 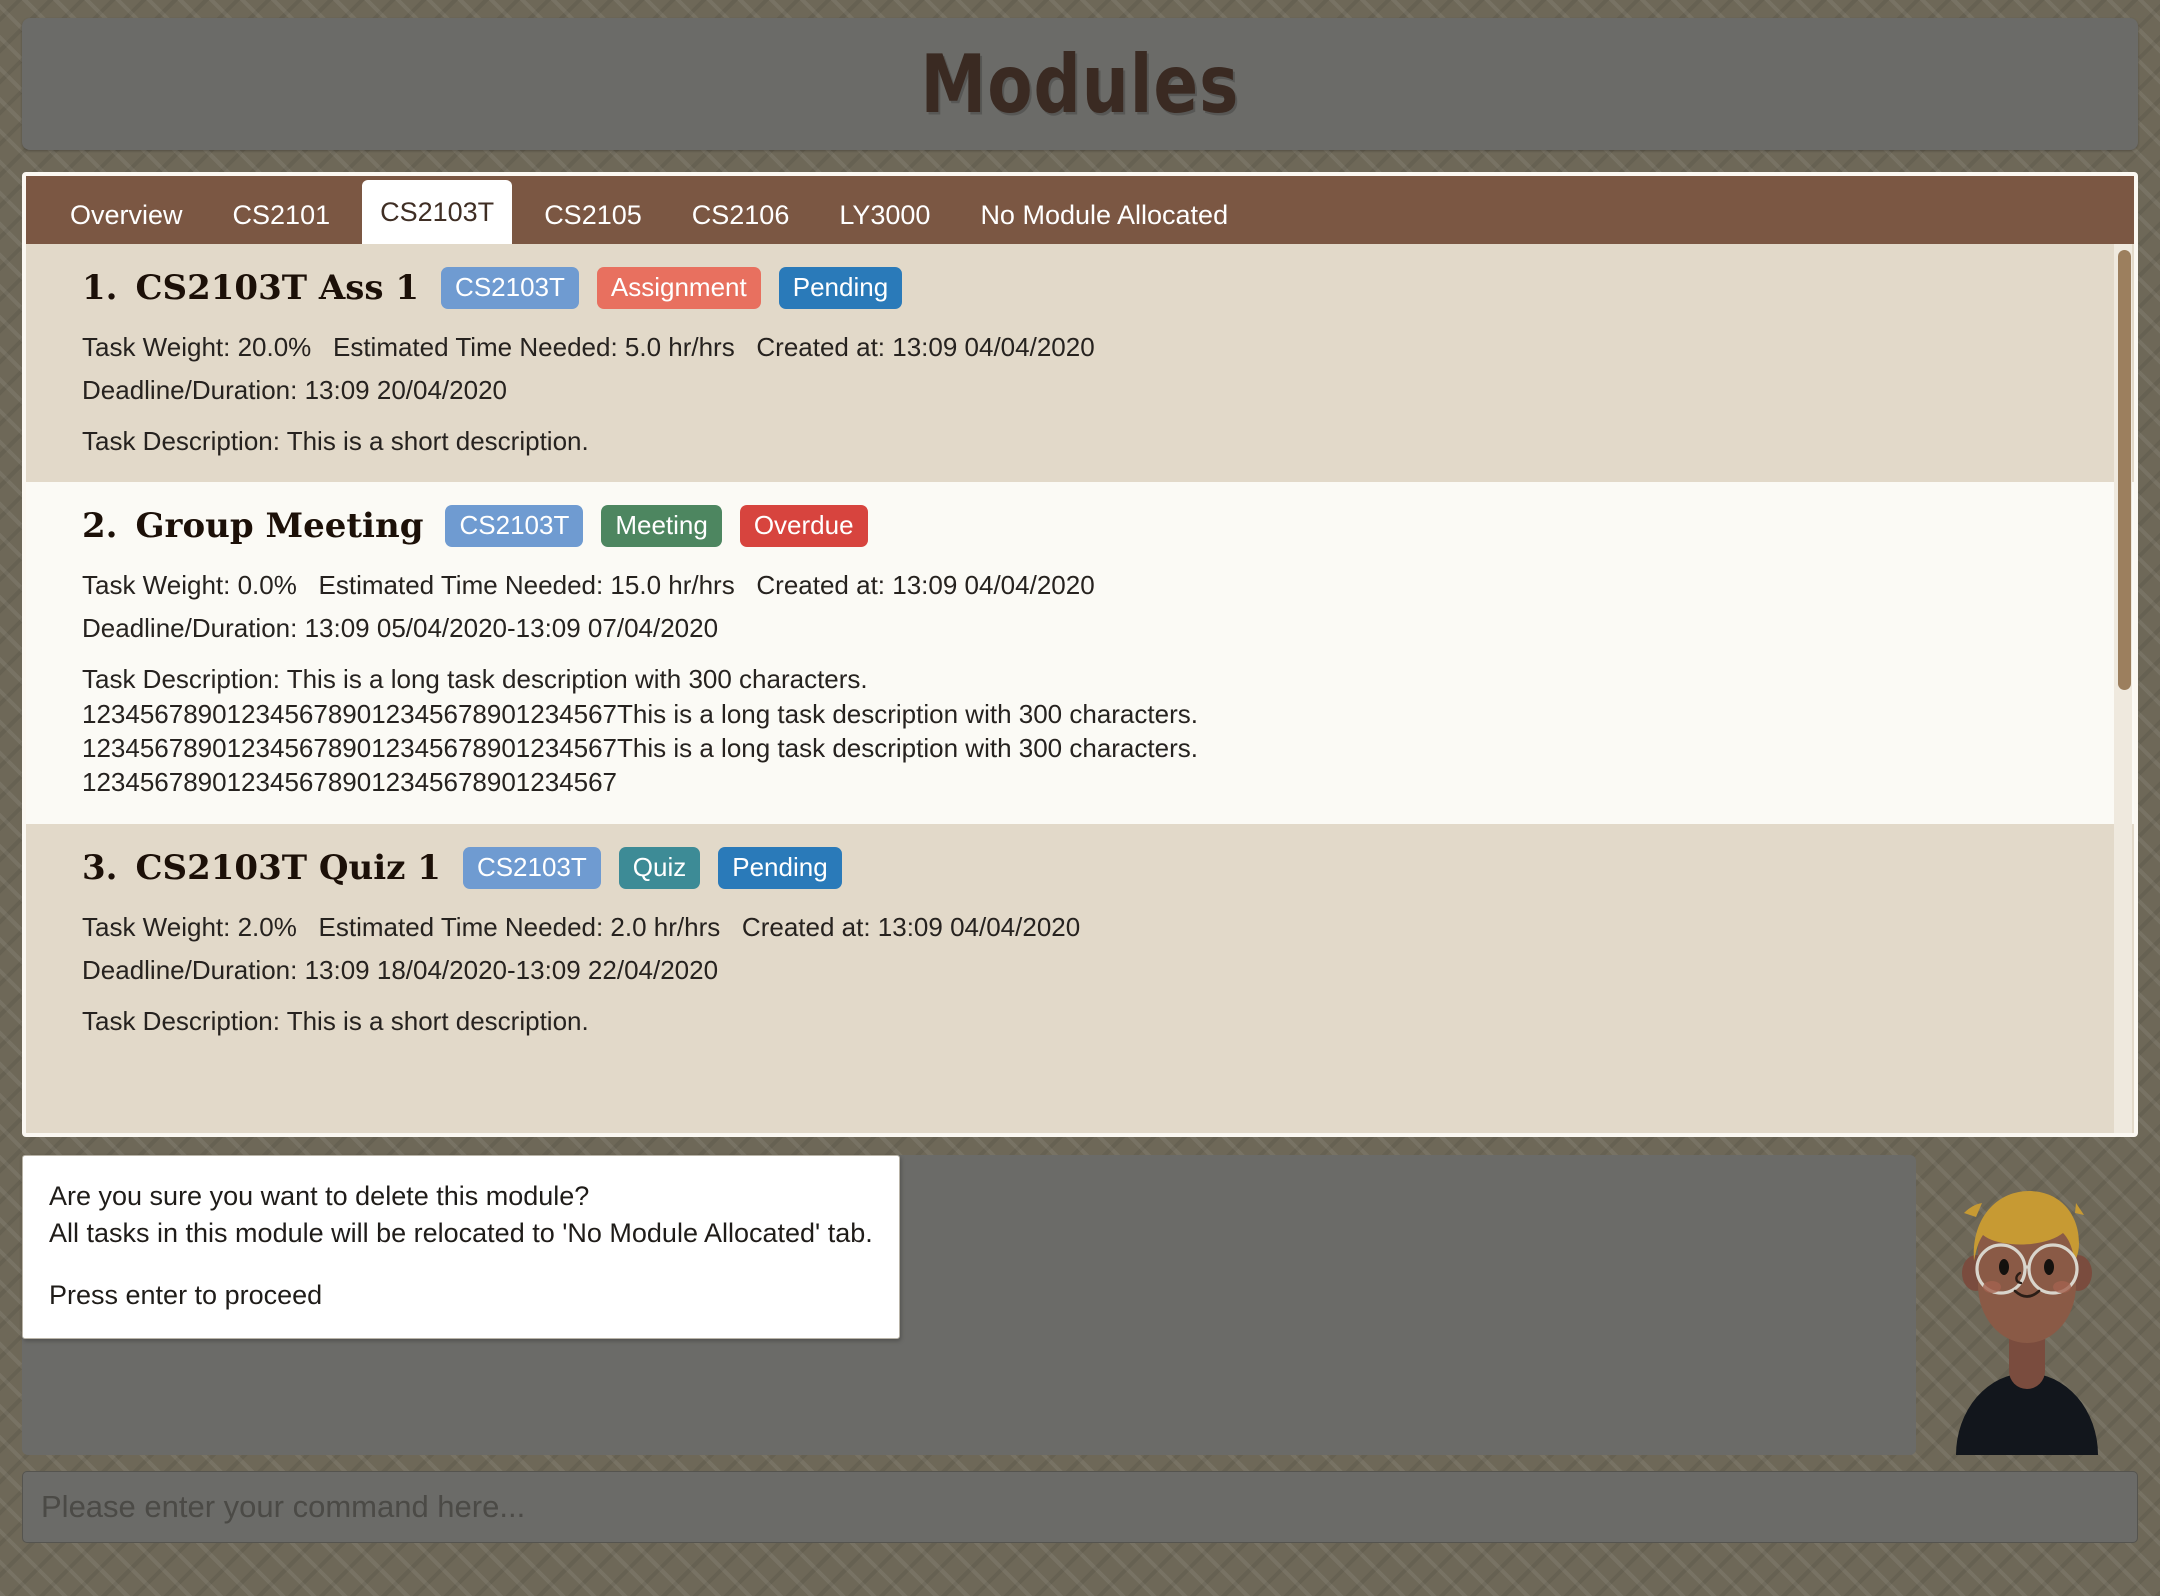 I want to click on avatar-cheek-left, so click(x=1992, y=1287).